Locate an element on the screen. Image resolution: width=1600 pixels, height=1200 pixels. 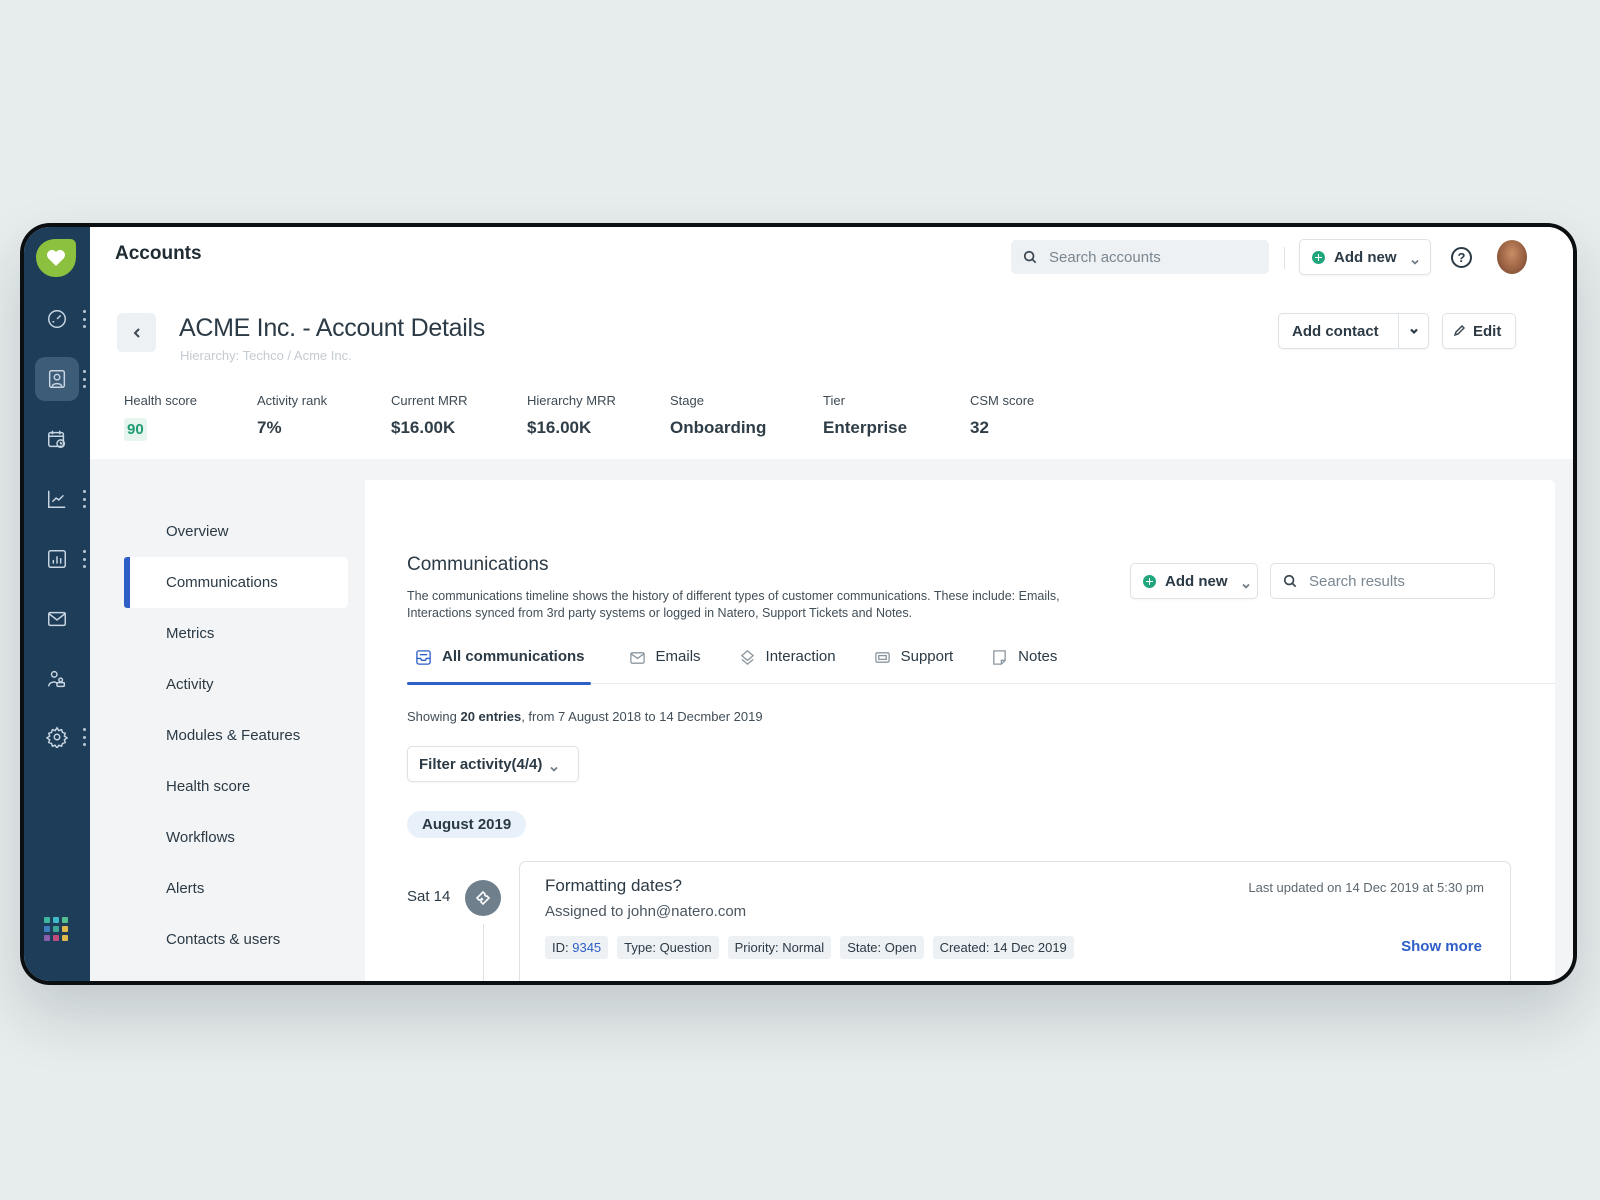
filter-activity-dropdown: Filter activity(4/4) is located at coordinates (493, 764).